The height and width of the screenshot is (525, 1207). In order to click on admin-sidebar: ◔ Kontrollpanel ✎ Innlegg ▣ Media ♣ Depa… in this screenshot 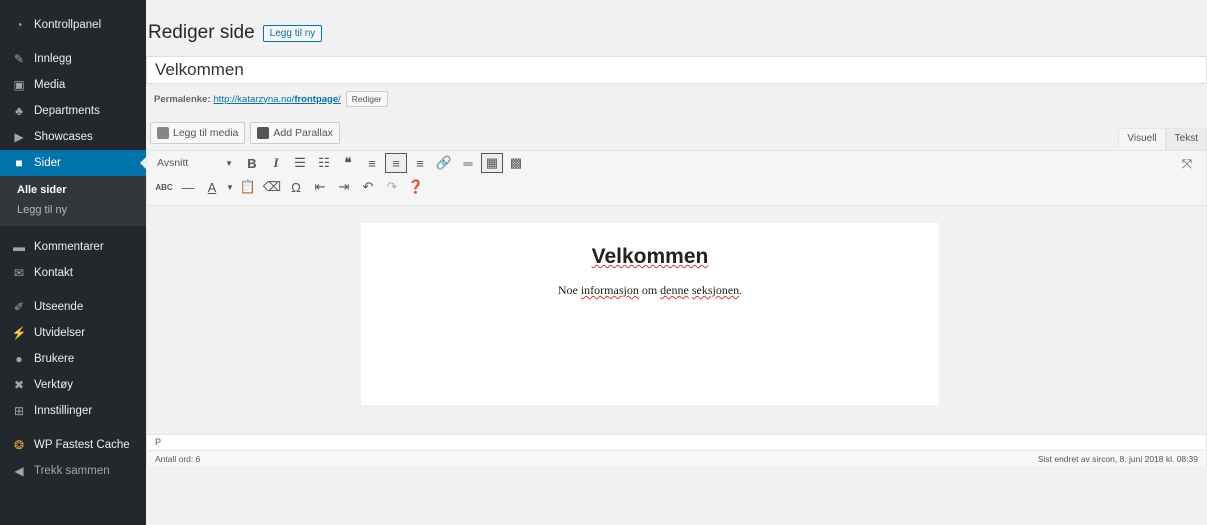, I will do `click(73, 262)`.